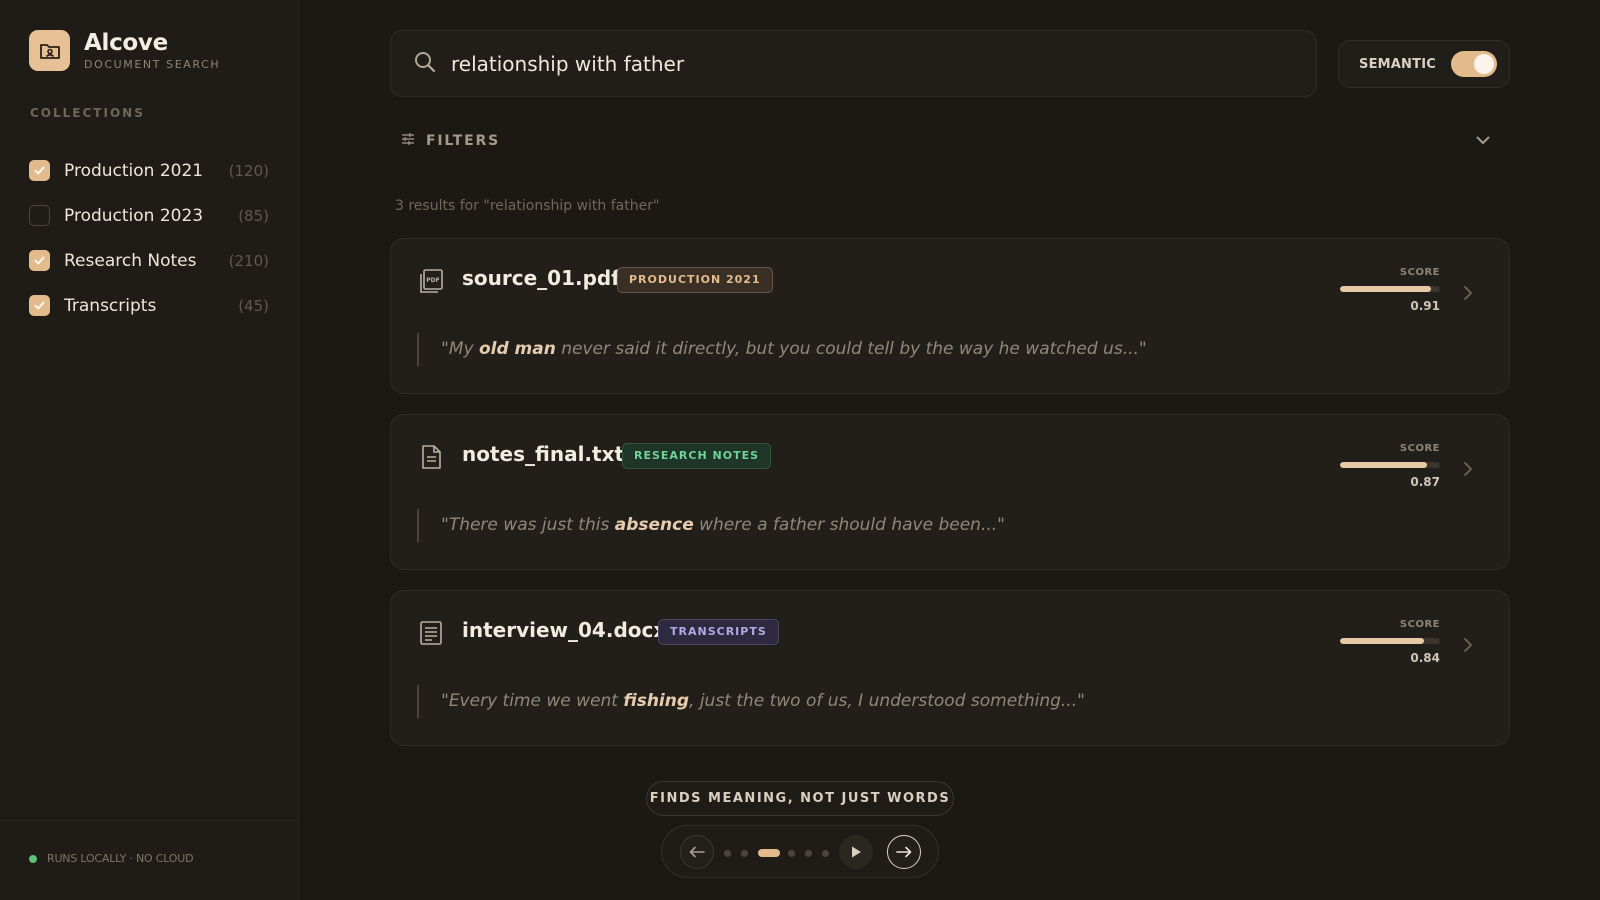 The image size is (1600, 900). Describe the element at coordinates (87, 113) in the screenshot. I see `collections-heading: COLLECTIONS` at that location.